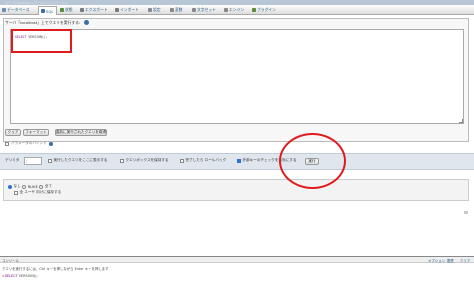  What do you see at coordinates (226, 10) in the screenshot?
I see `engine-icon` at bounding box center [226, 10].